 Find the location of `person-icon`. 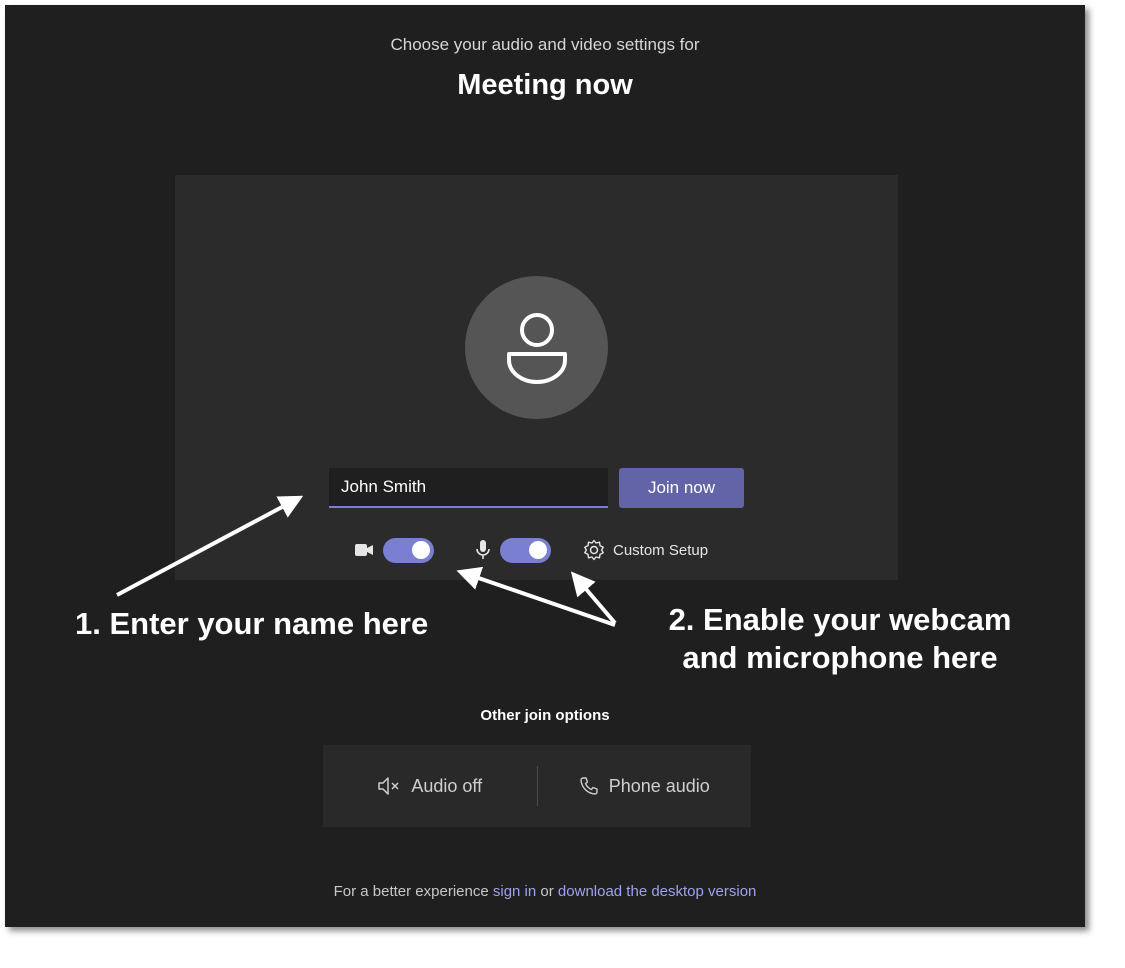

person-icon is located at coordinates (536, 348).